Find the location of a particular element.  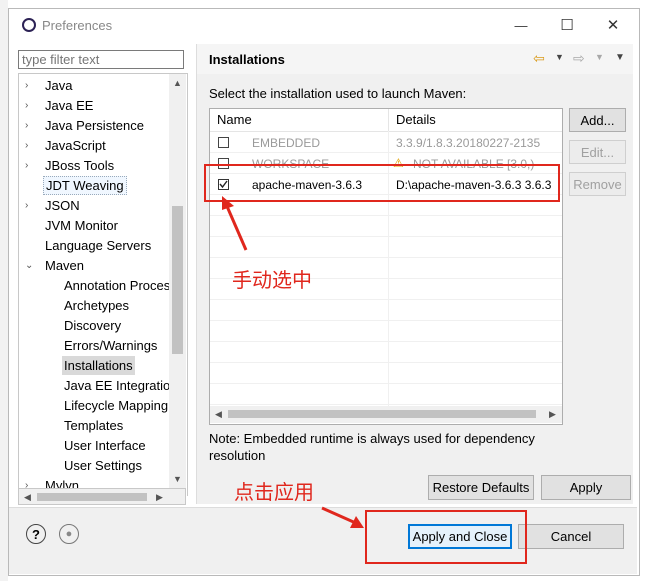

row-checkbox is located at coordinates (223, 142).